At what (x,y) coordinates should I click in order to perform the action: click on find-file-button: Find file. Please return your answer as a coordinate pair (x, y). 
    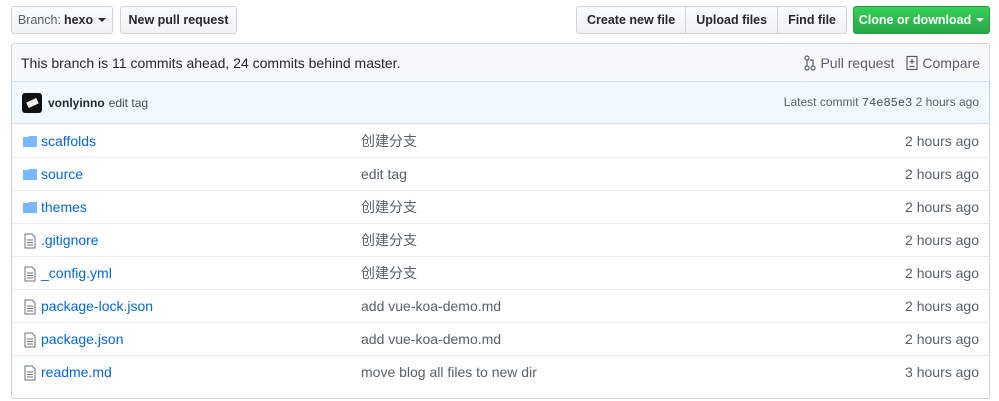
    Looking at the image, I should click on (812, 20).